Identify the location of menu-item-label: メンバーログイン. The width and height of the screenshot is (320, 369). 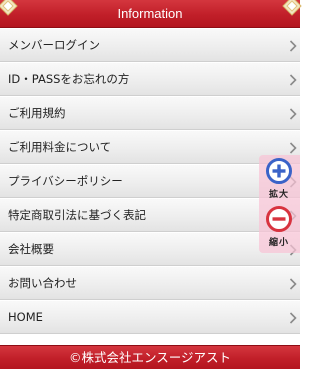
(54, 45).